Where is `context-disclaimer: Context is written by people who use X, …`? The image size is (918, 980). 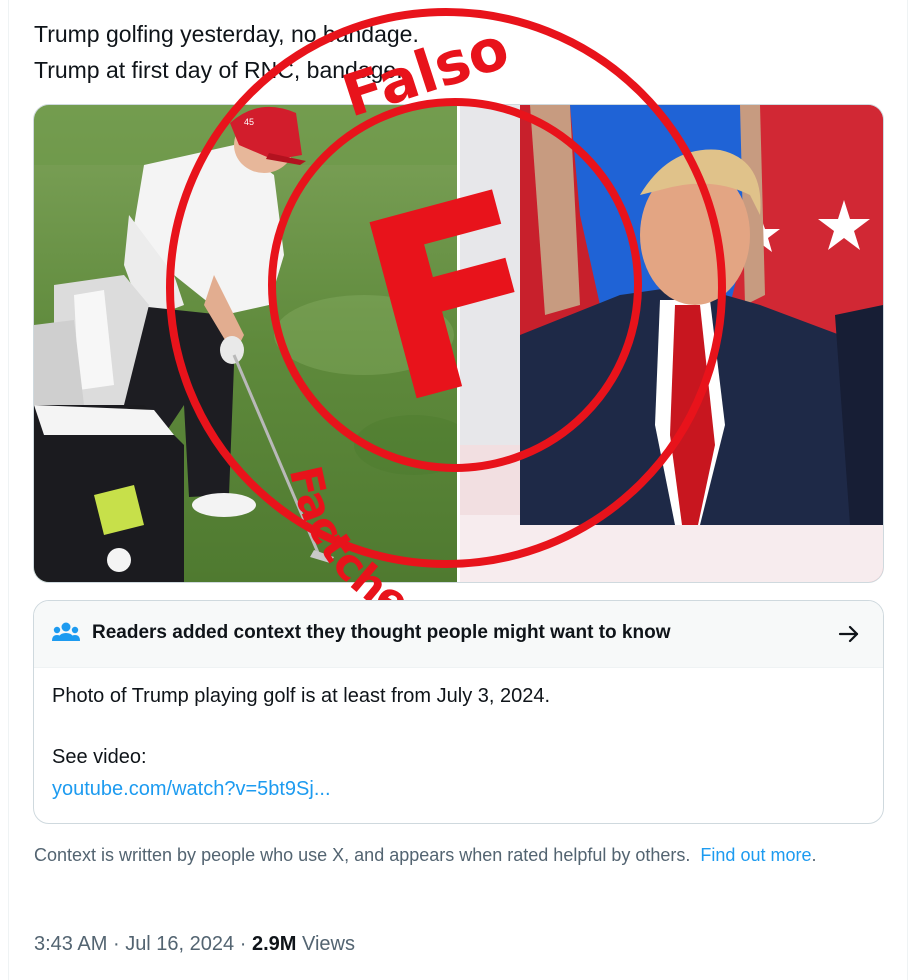
context-disclaimer: Context is written by people who use X, … is located at coordinates (454, 855).